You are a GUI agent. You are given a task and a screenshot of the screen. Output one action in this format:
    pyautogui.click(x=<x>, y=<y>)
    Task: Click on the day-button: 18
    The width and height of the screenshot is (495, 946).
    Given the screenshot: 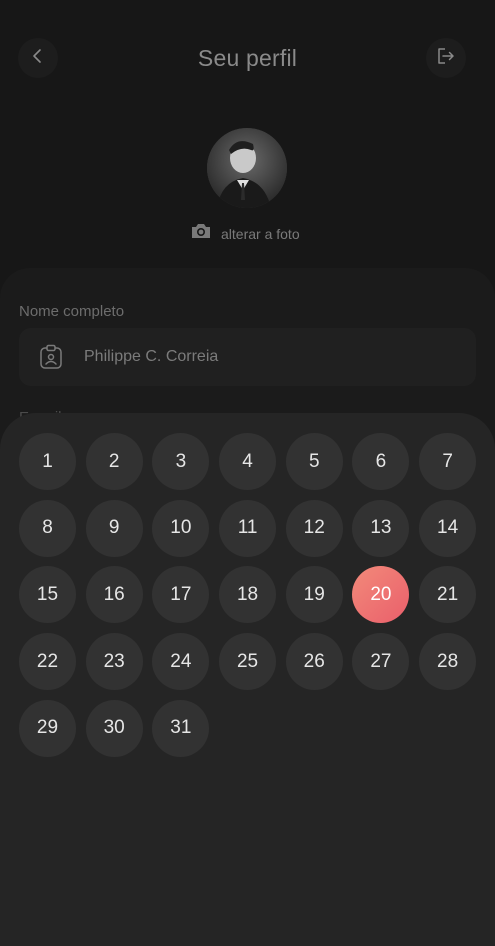 What is the action you would take?
    pyautogui.click(x=248, y=595)
    